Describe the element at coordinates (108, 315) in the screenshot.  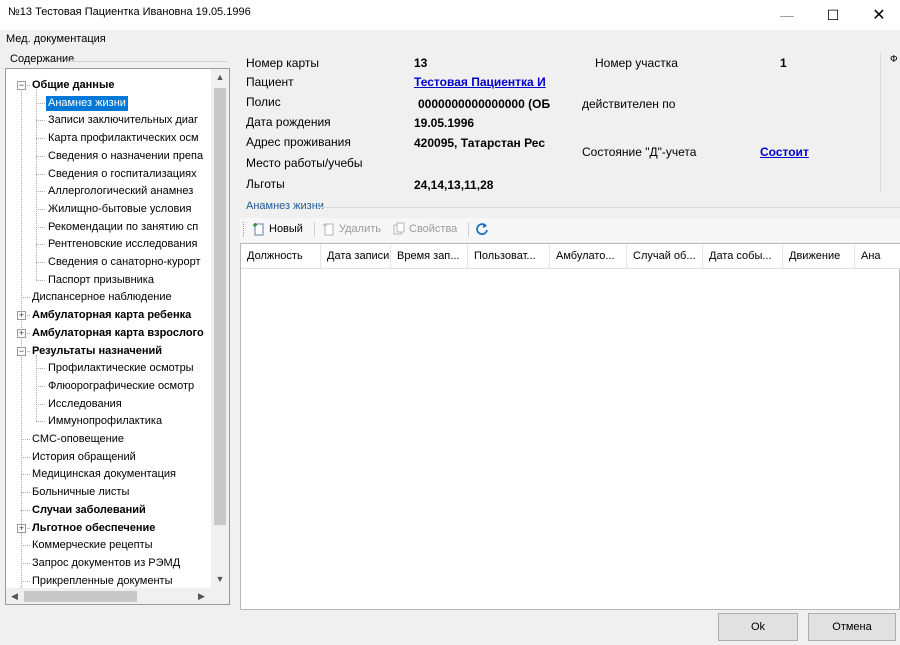
I see `tree-item: + Амбулаторная карта ребенка` at that location.